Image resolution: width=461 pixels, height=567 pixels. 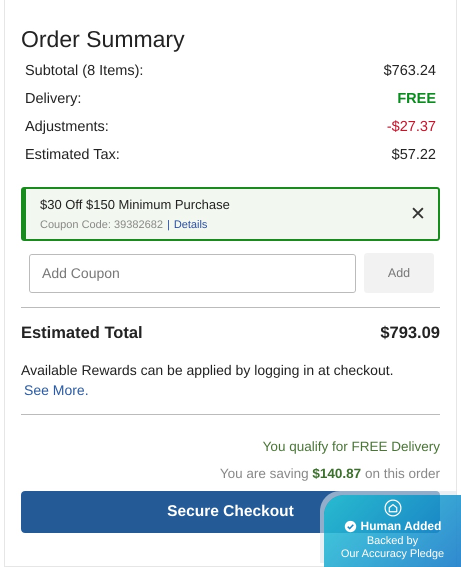 What do you see at coordinates (416, 99) in the screenshot?
I see `line-value: FREE` at bounding box center [416, 99].